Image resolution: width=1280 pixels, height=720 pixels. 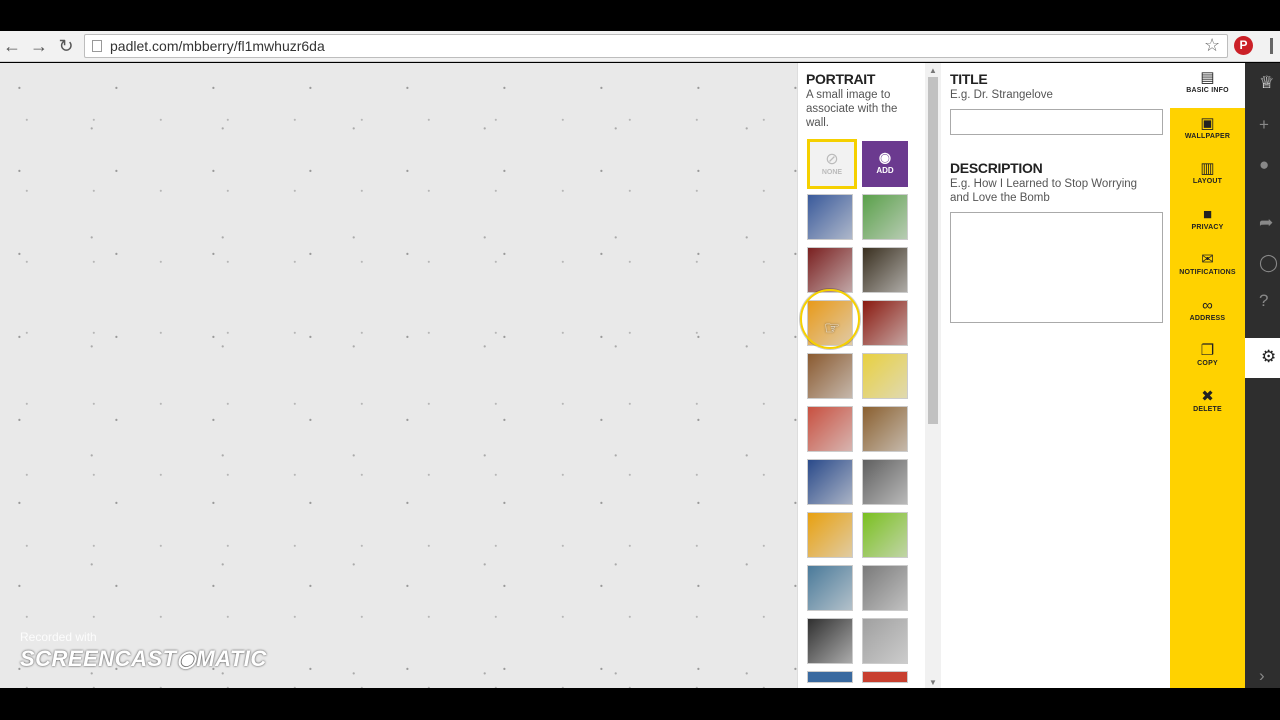 What do you see at coordinates (1266, 83) in the screenshot?
I see `crown-icon: ♕` at bounding box center [1266, 83].